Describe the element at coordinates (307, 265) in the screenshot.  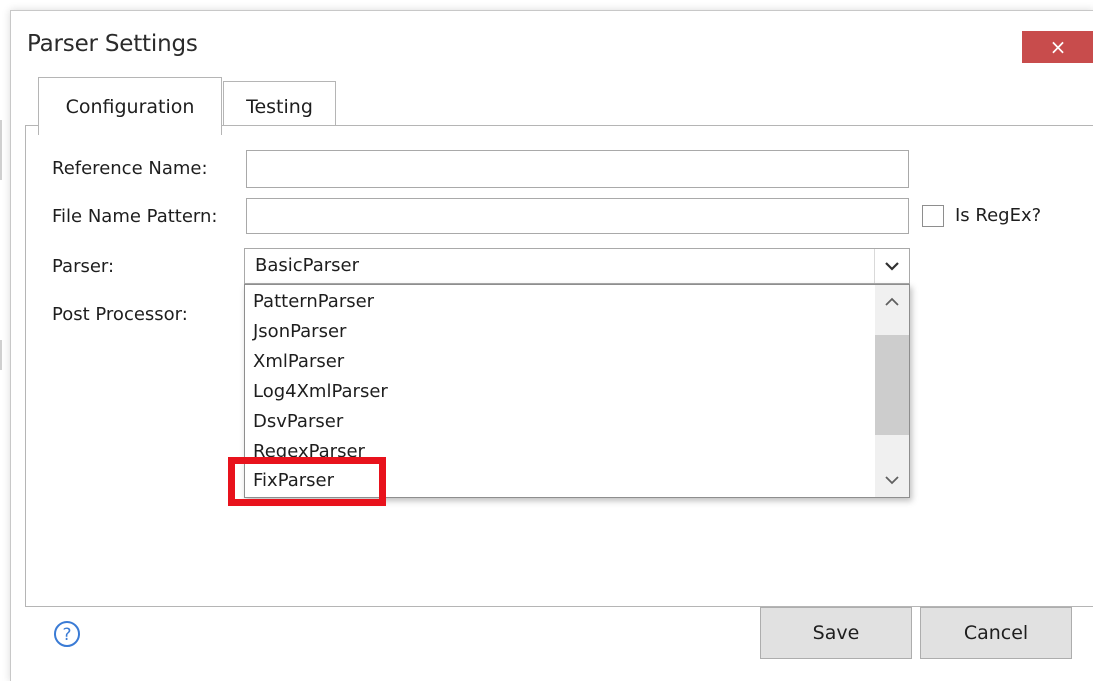
I see `parser-selected-value: BasicParser` at that location.